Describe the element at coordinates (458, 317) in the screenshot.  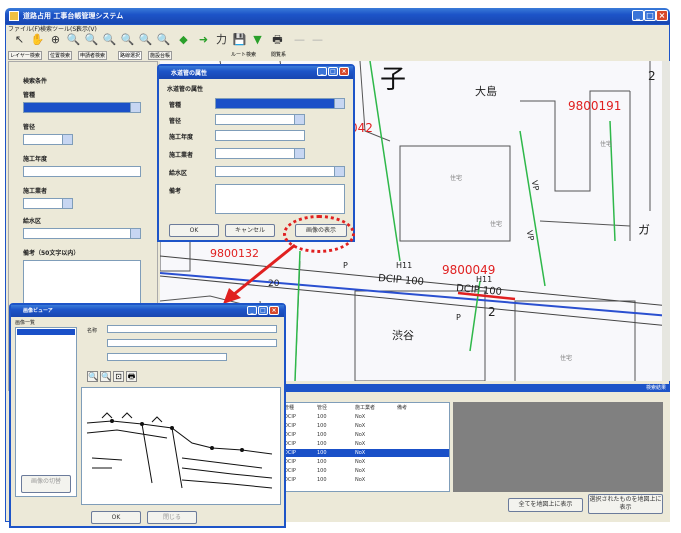
I see `p-label-b: P` at that location.